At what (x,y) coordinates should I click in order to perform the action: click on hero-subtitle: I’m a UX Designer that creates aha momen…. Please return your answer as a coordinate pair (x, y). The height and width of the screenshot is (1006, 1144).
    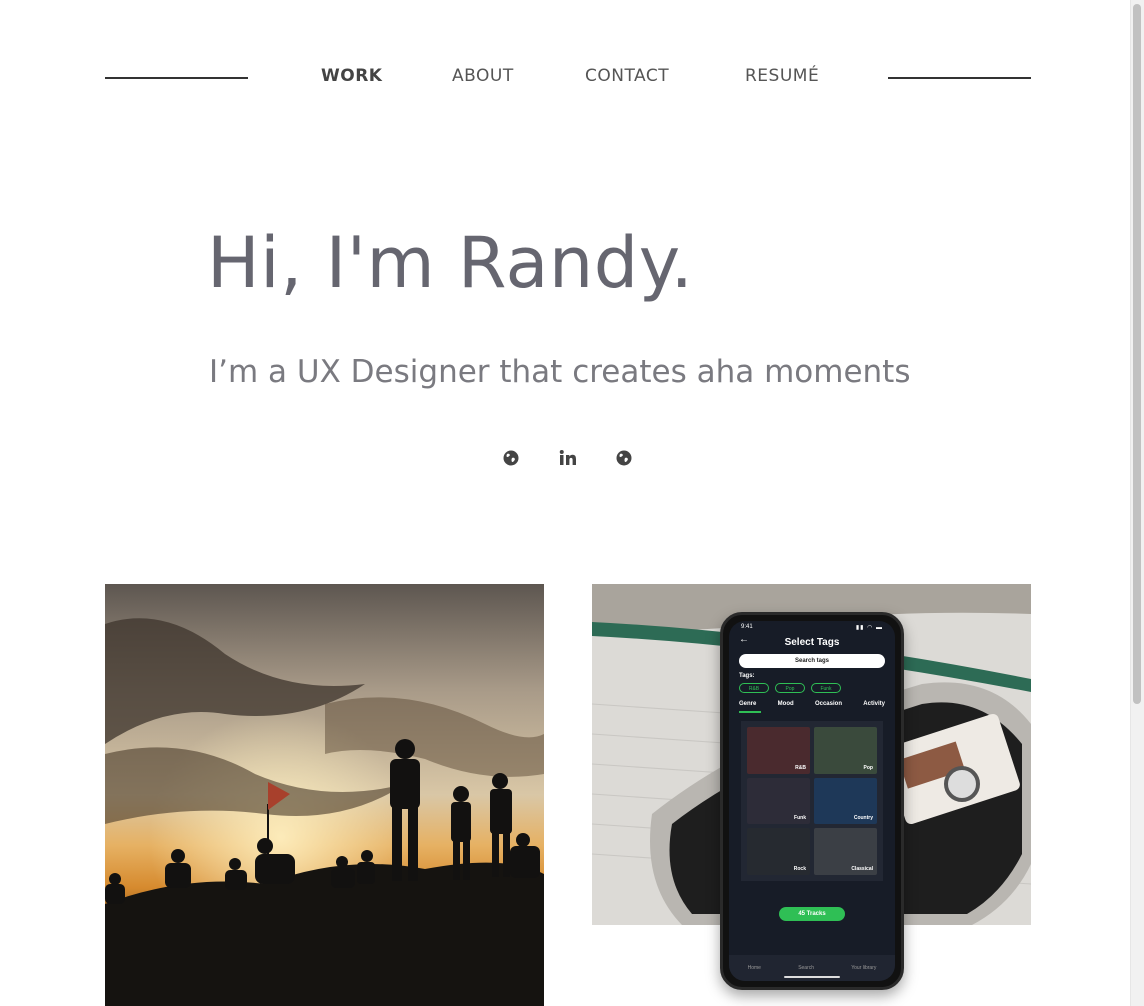
    Looking at the image, I should click on (560, 372).